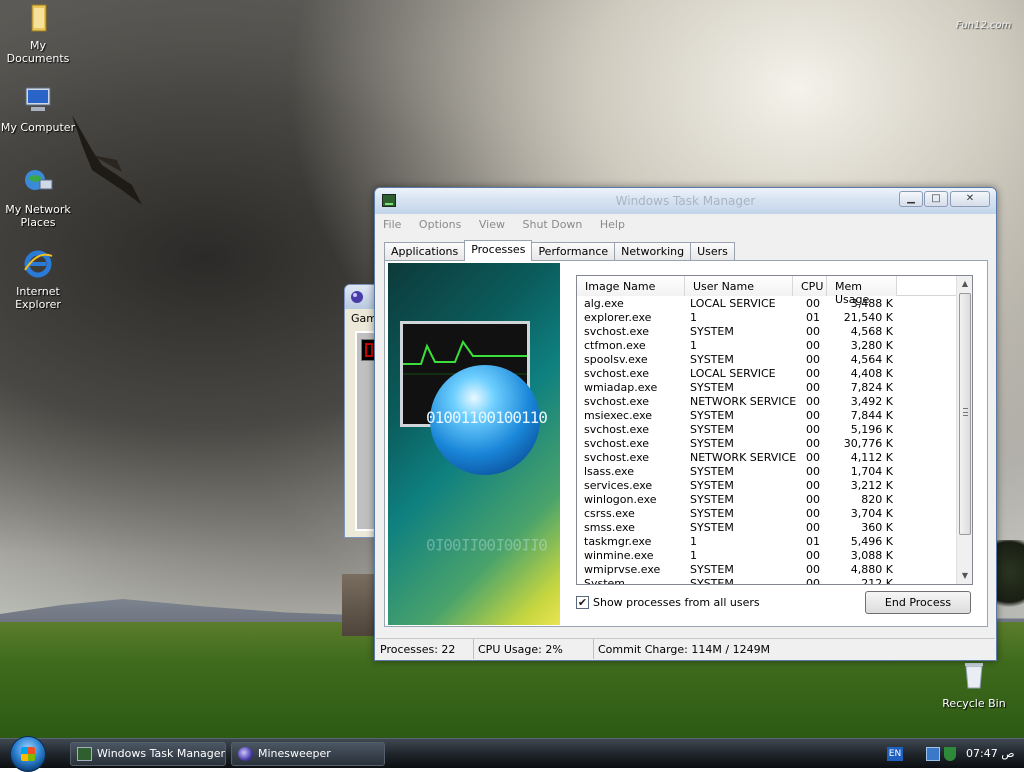 Image resolution: width=1024 pixels, height=772 pixels. Describe the element at coordinates (653, 251) in the screenshot. I see `tab-networking: Networking` at that location.